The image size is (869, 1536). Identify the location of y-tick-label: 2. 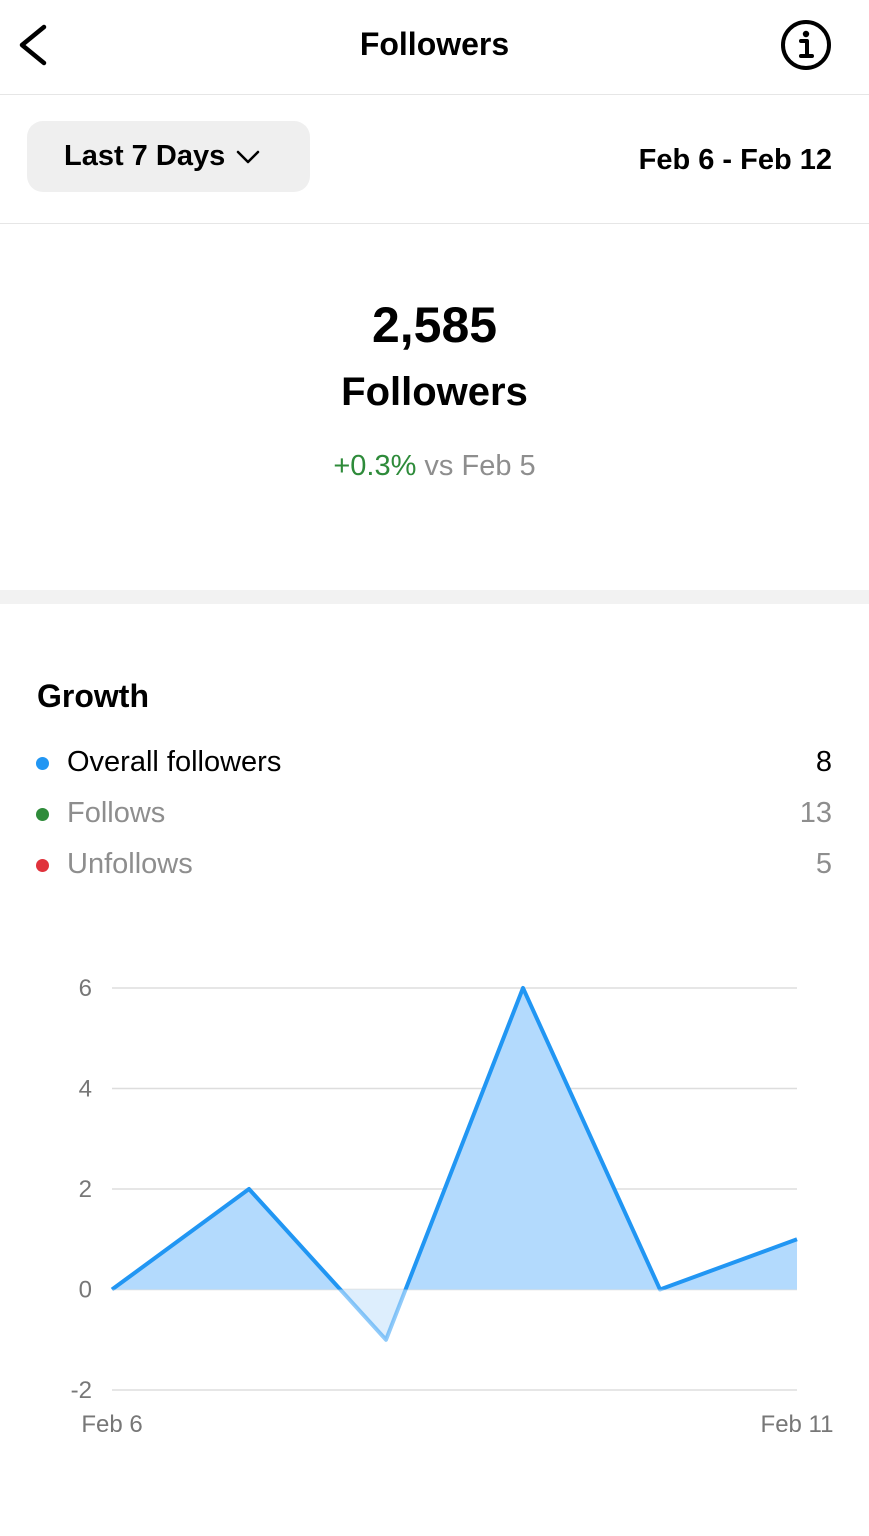
(85, 1189).